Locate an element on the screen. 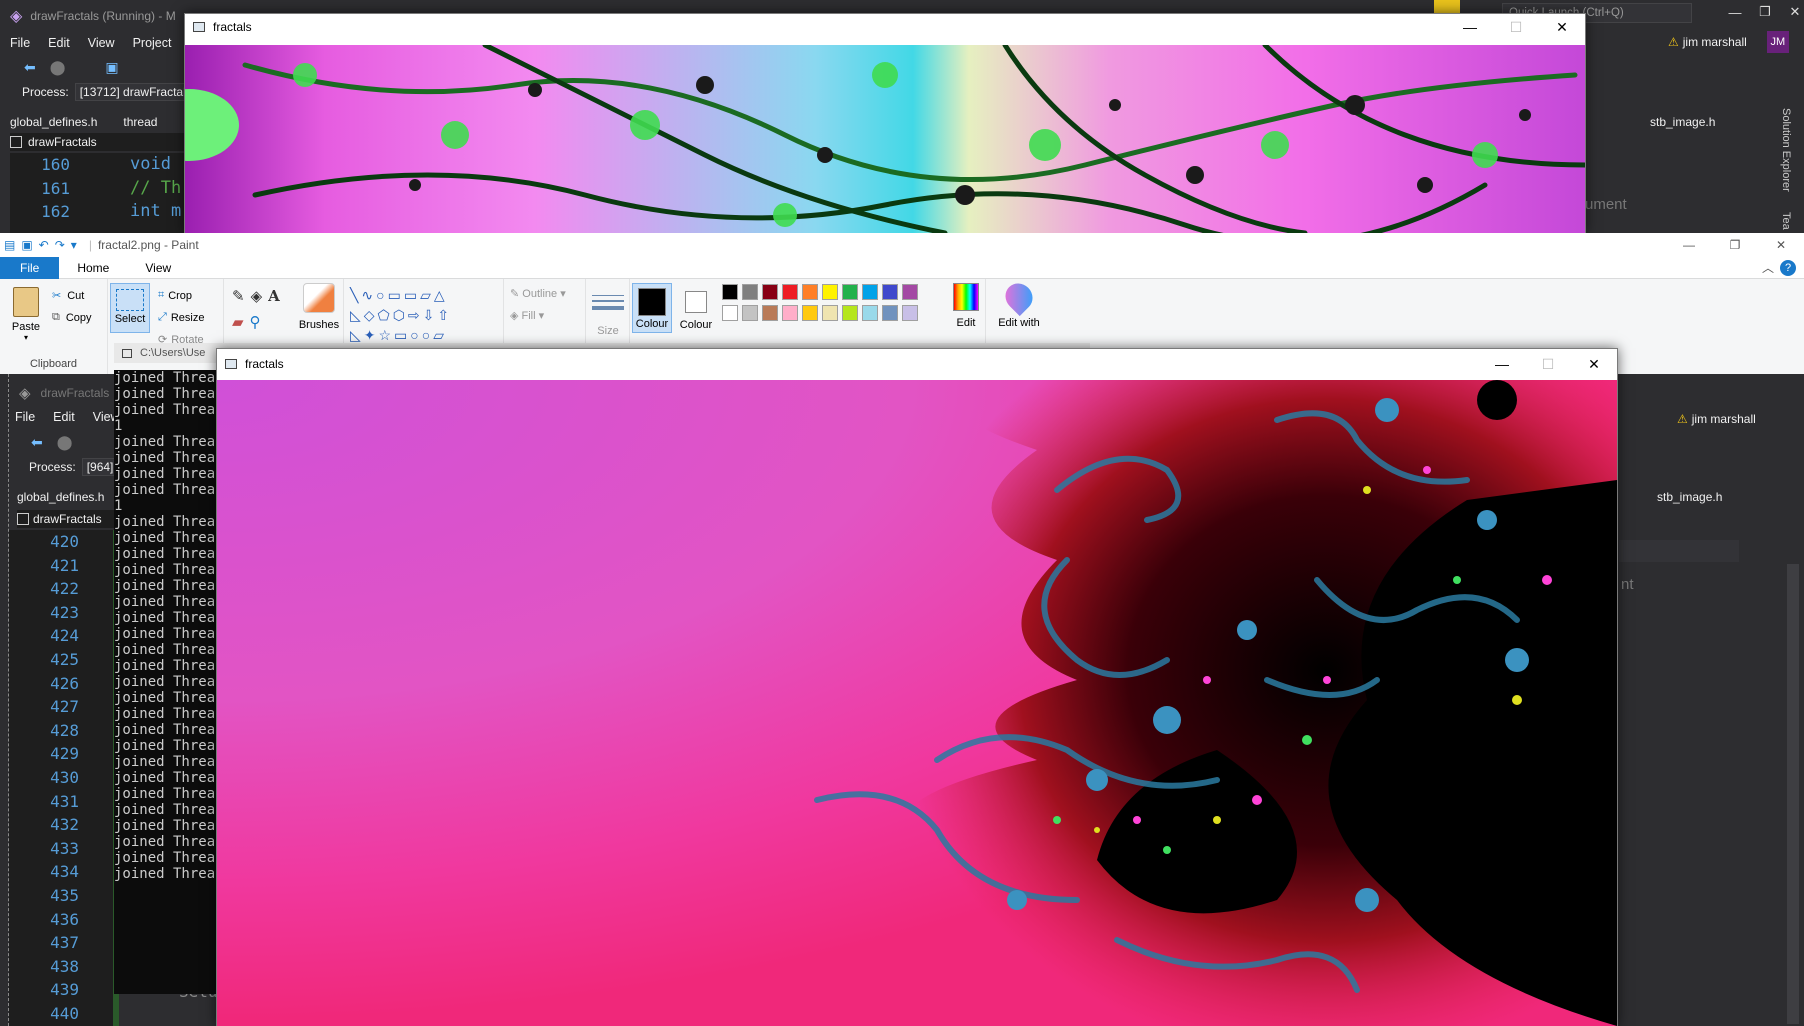 The image size is (1804, 1026). crop-button: ⌗ Crop is located at coordinates (175, 295).